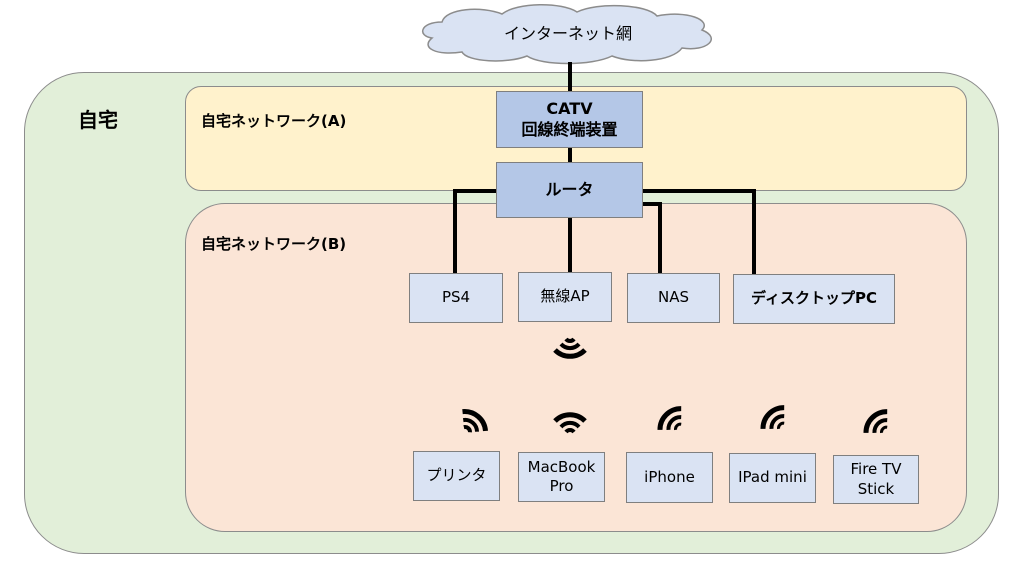  I want to click on router: ルータ, so click(569, 190).